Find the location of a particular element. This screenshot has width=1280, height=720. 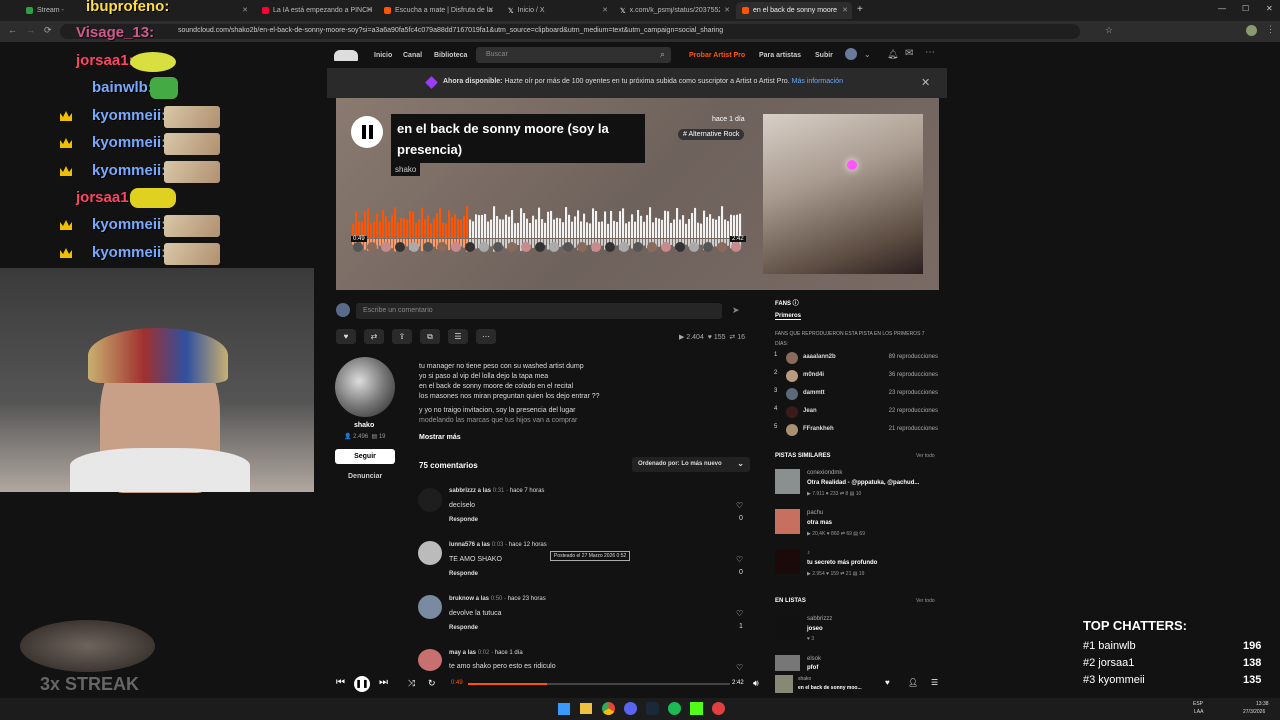

artist-name: shako is located at coordinates (364, 425).